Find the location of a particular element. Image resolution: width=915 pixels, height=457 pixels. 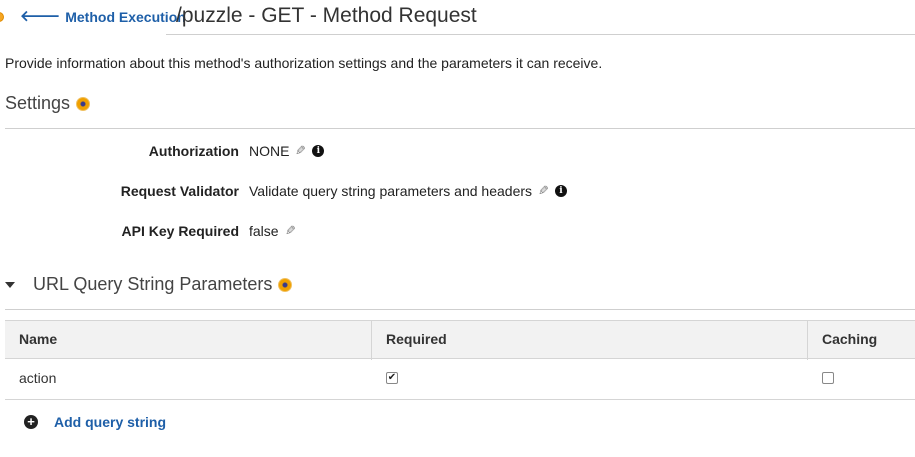

settings-divider is located at coordinates (460, 128).